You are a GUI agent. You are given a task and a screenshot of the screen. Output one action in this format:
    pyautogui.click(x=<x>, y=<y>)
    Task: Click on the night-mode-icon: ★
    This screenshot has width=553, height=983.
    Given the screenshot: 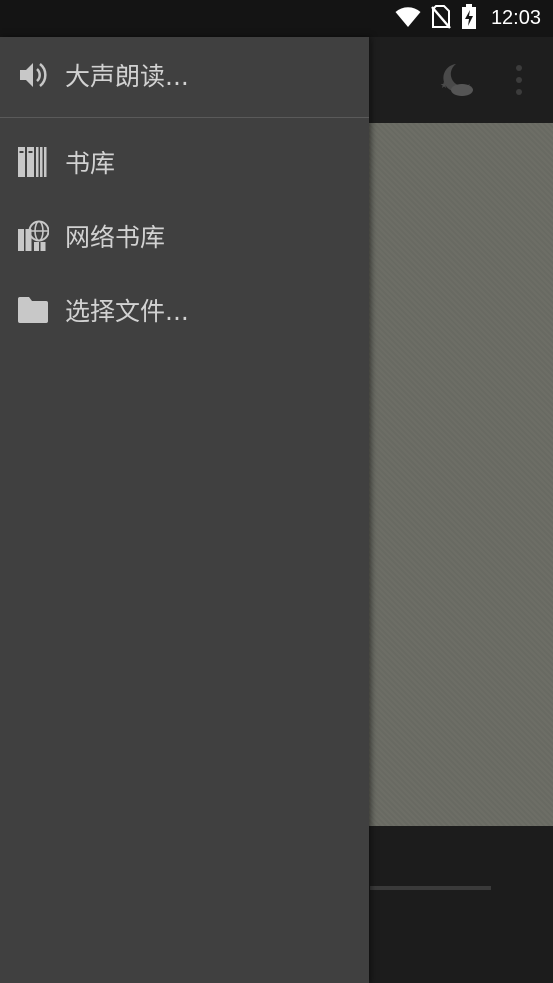 What is the action you would take?
    pyautogui.click(x=455, y=80)
    